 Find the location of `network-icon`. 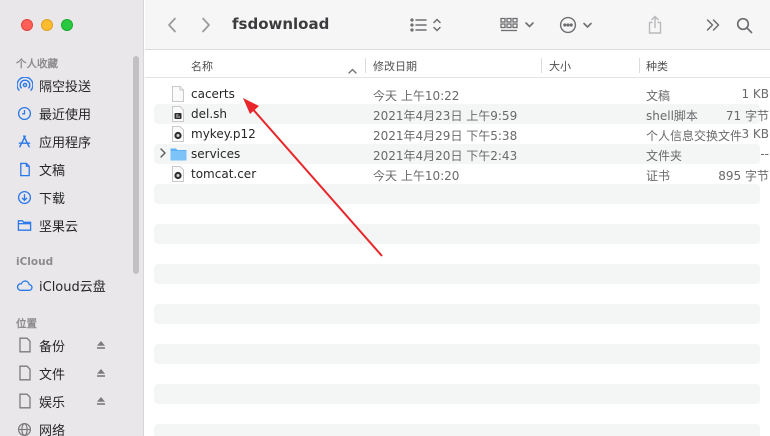

network-icon is located at coordinates (24, 428).